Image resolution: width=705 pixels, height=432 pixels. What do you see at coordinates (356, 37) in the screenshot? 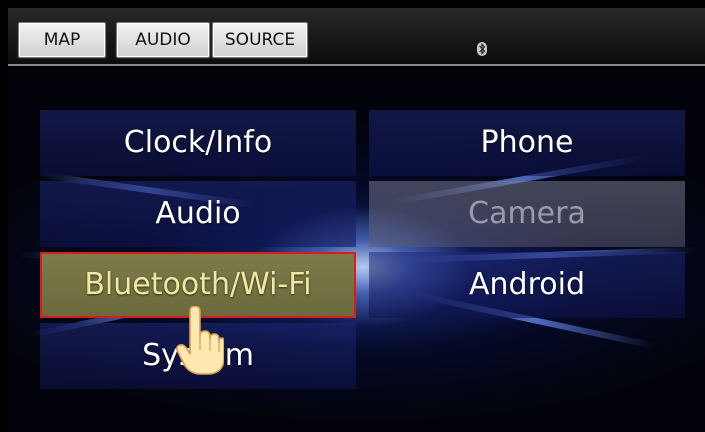
I see `top-bar: MAP AUDIO SOURCE` at bounding box center [356, 37].